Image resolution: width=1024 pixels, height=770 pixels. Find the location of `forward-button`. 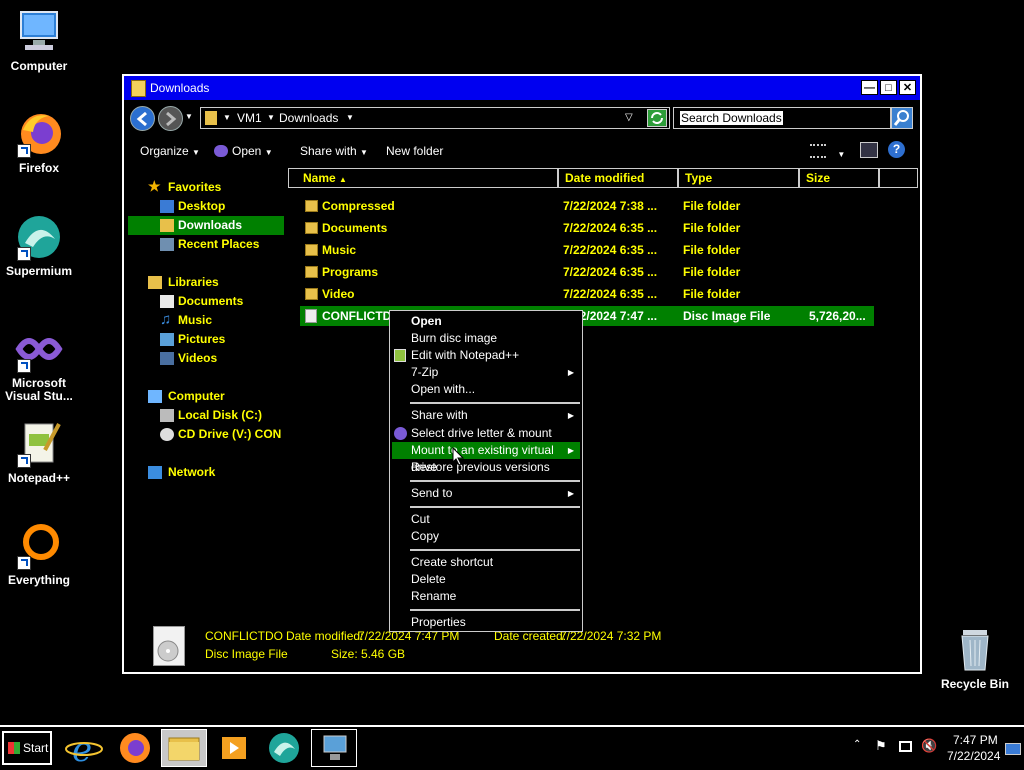

forward-button is located at coordinates (170, 118).